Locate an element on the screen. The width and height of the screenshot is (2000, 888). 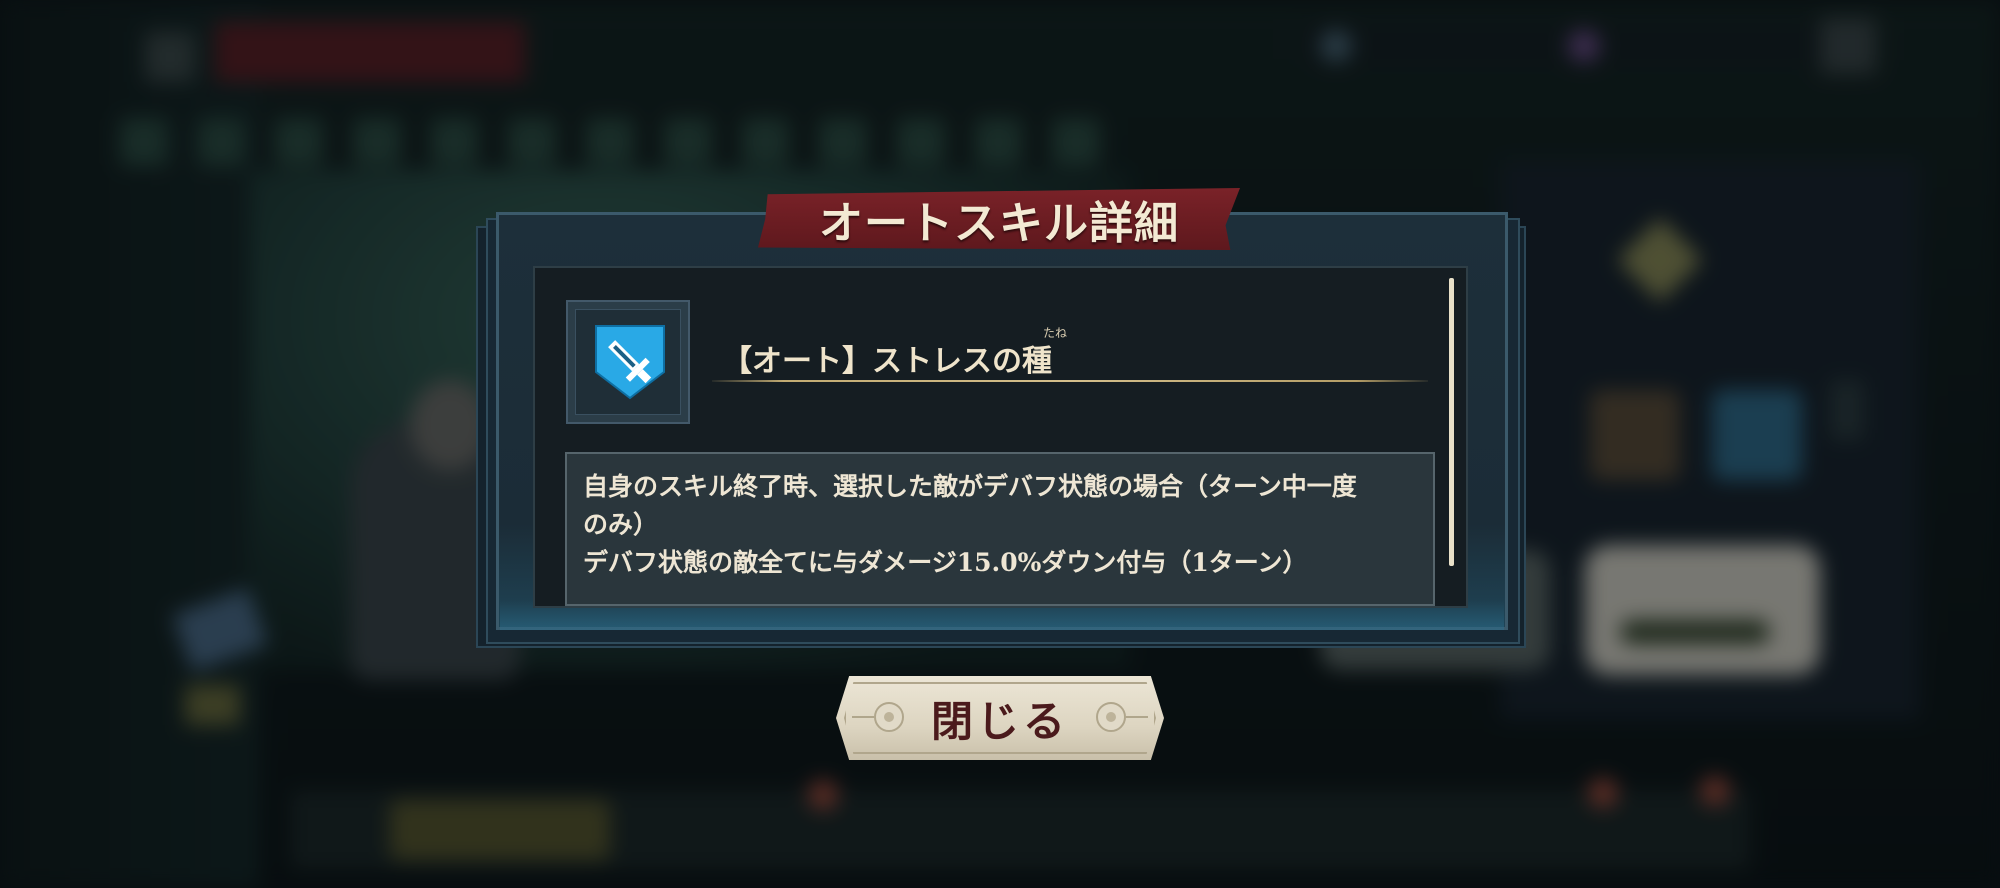
skill-name: 【オート】ストレスの種 is located at coordinates (887, 361).